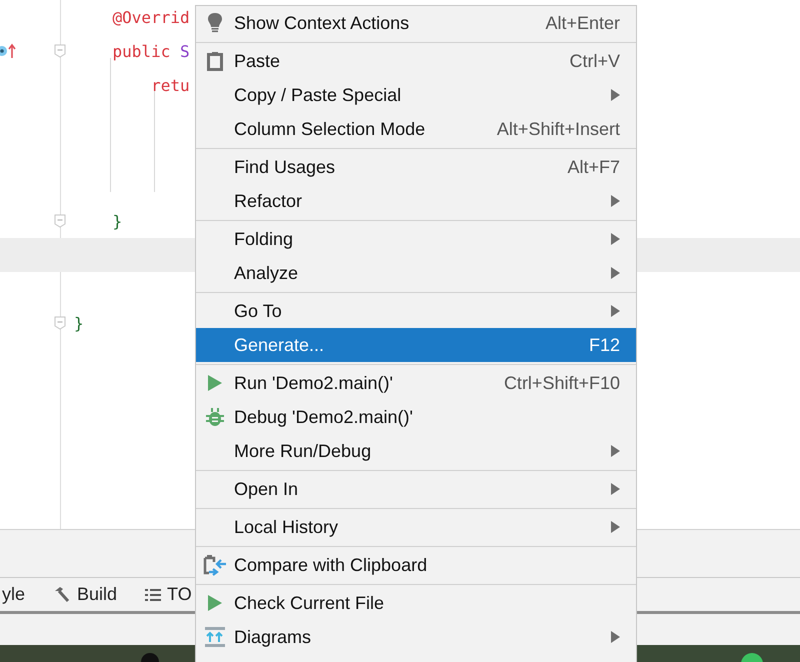 The image size is (800, 662). What do you see at coordinates (8, 51) in the screenshot?
I see `override-marker-icon` at bounding box center [8, 51].